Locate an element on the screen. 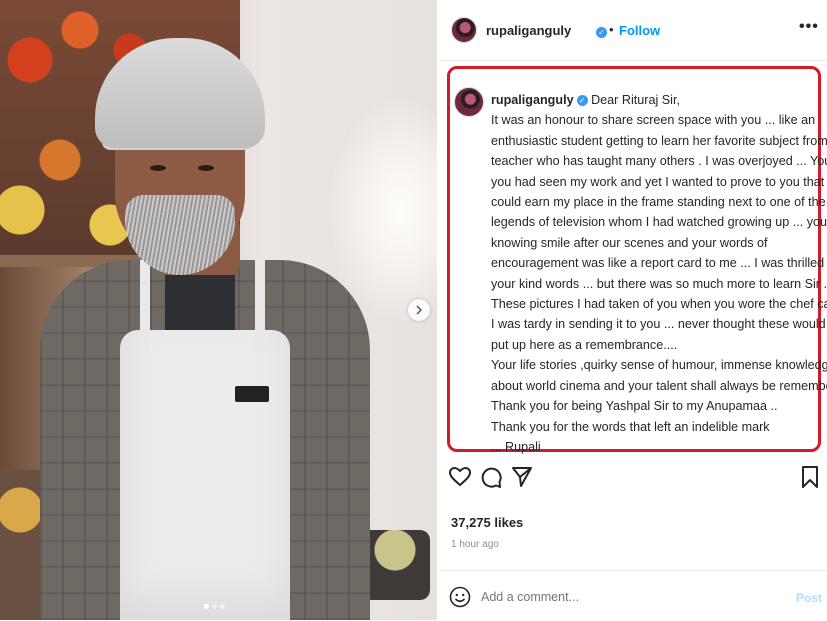 This screenshot has height=621, width=827. heart-icon is located at coordinates (460, 477).